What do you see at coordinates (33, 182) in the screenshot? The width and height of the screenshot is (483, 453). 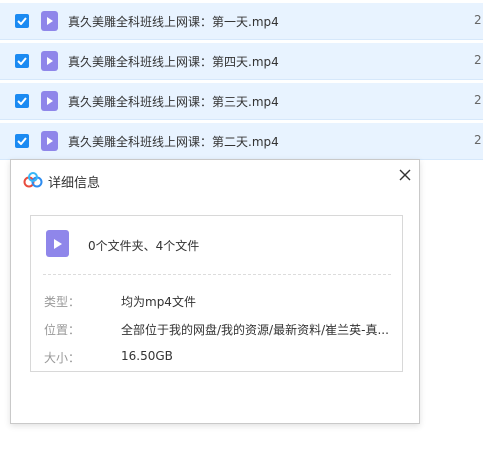 I see `baidu-netdisk-logo-icon` at bounding box center [33, 182].